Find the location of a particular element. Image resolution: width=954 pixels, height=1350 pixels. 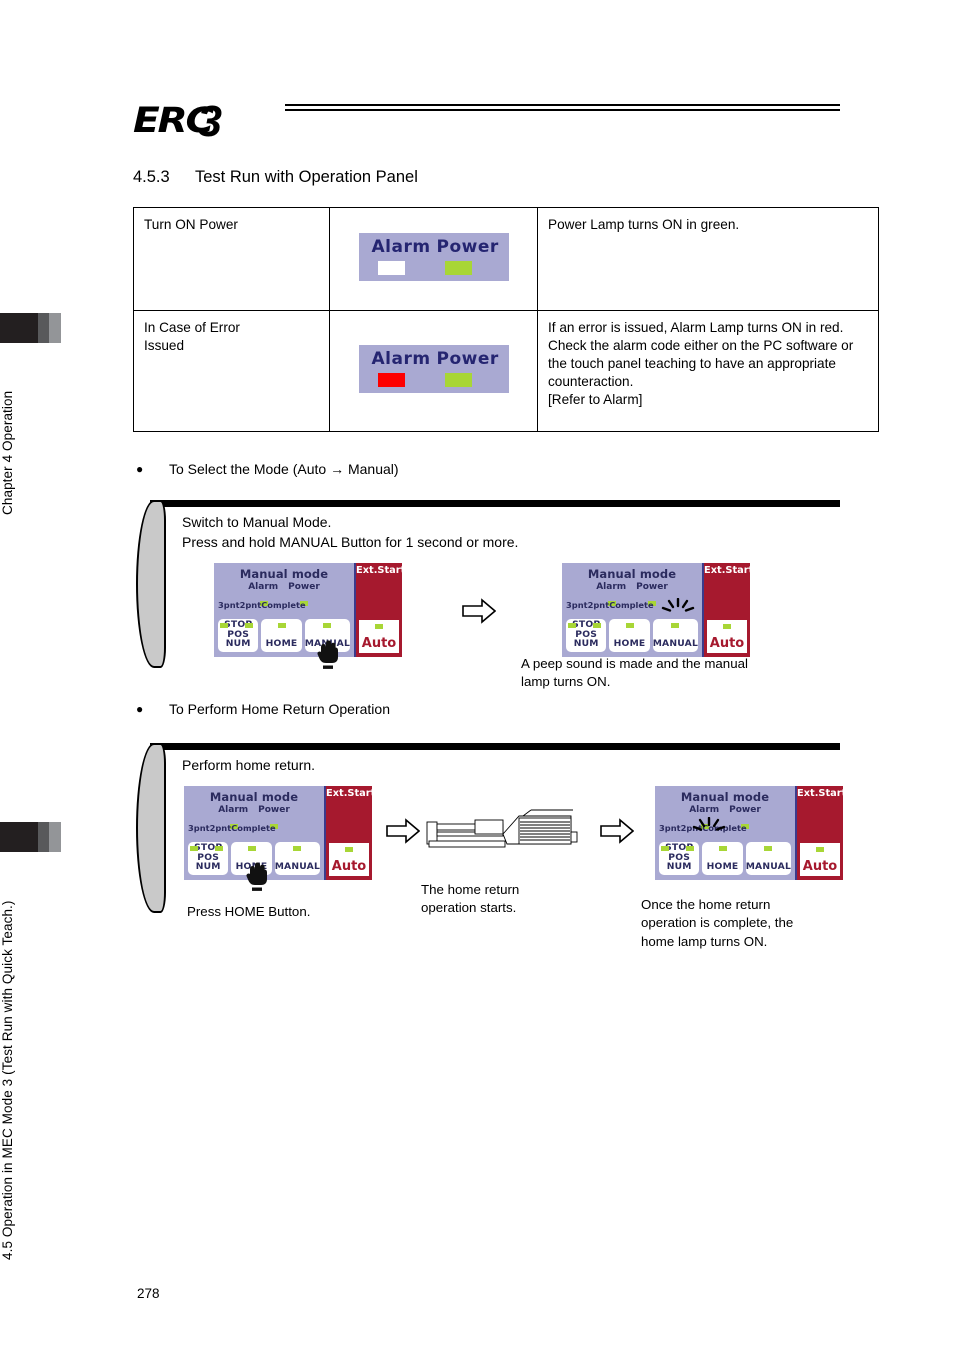

panel-button-row: STOPPOS NUM HOME MANUAL is located at coordinates (632, 635).